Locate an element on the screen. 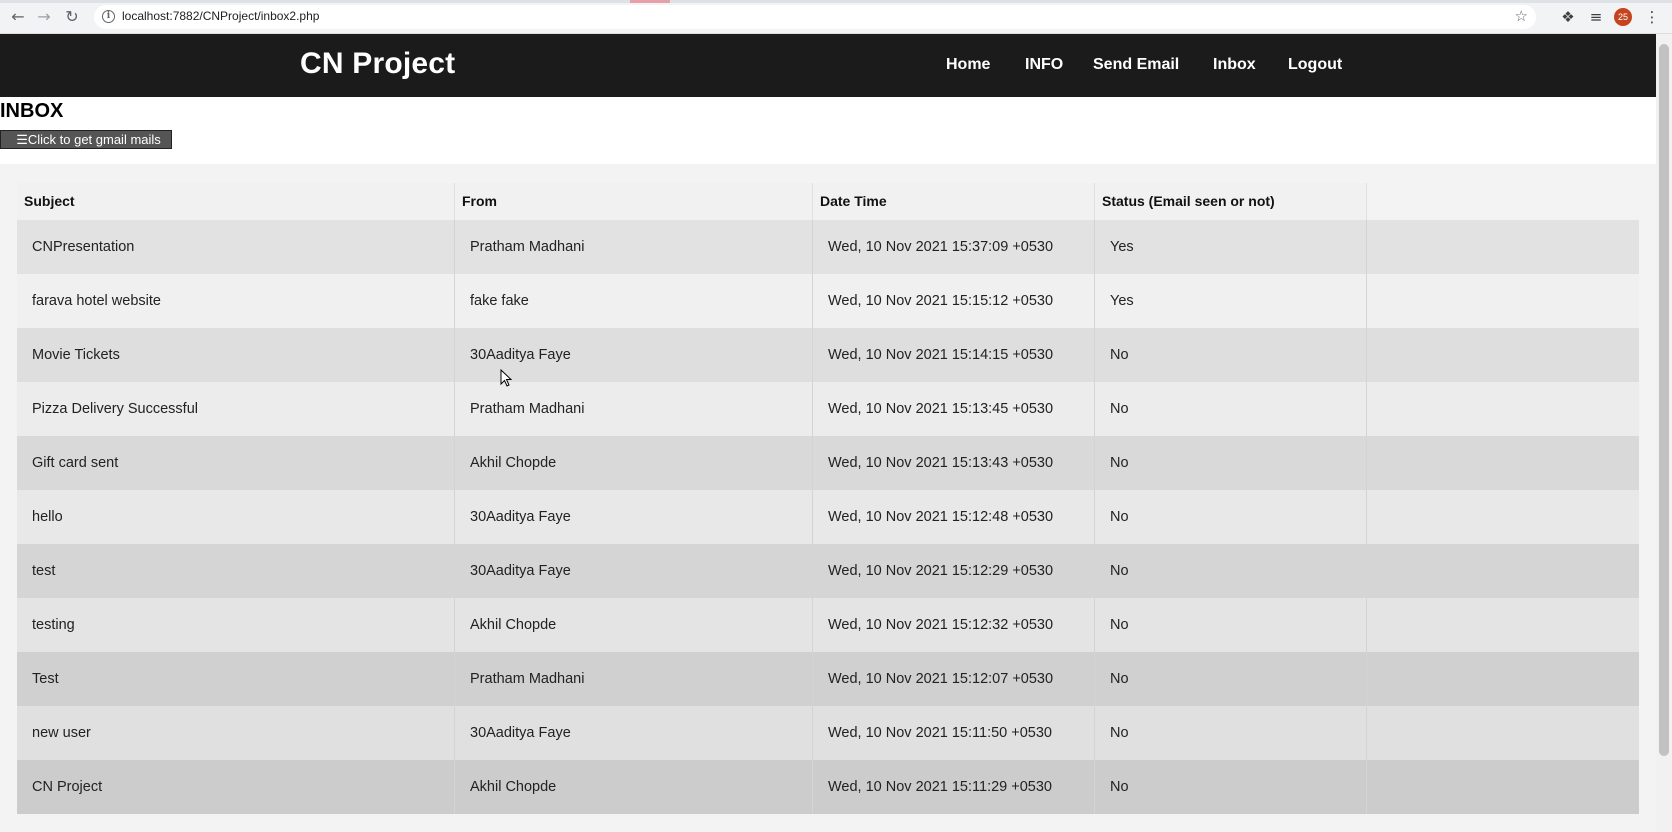 The image size is (1672, 832). address-bar: i localhost:7882/CNProject/inbox2.php ☆ is located at coordinates (815, 17).